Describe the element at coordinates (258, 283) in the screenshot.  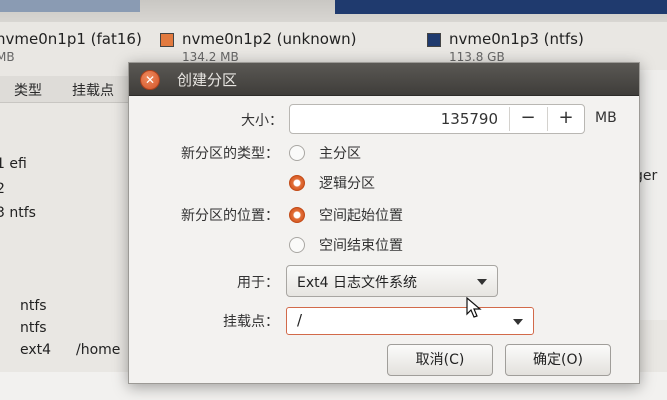
I see `use-label: 用于：` at that location.